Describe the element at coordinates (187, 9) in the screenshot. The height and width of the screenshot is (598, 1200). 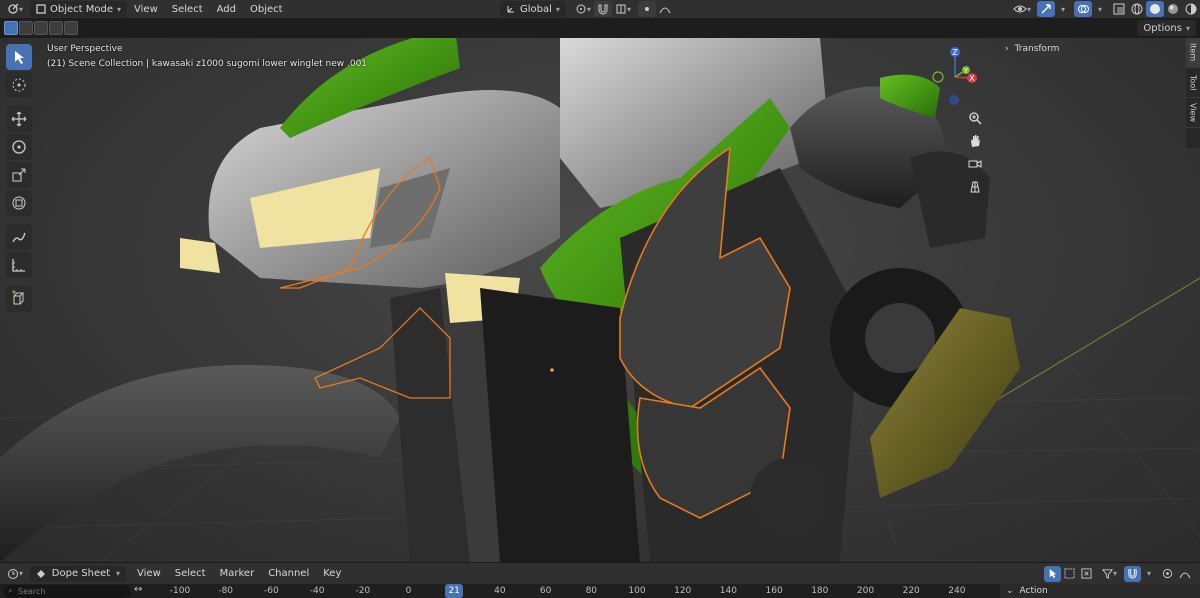
I see `menu-select: Select` at that location.